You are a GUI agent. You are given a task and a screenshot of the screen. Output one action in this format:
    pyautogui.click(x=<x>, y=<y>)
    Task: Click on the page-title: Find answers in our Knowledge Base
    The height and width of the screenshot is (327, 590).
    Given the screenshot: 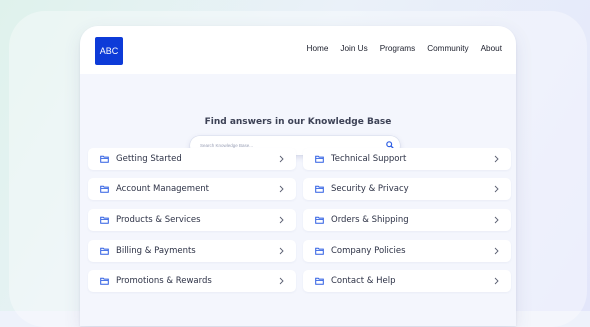 What is the action you would take?
    pyautogui.click(x=298, y=122)
    